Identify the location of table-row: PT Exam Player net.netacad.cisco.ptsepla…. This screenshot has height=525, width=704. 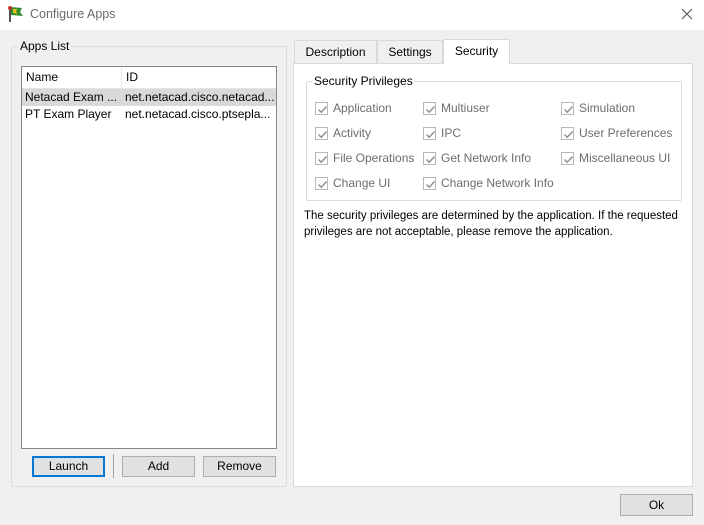
(149, 114).